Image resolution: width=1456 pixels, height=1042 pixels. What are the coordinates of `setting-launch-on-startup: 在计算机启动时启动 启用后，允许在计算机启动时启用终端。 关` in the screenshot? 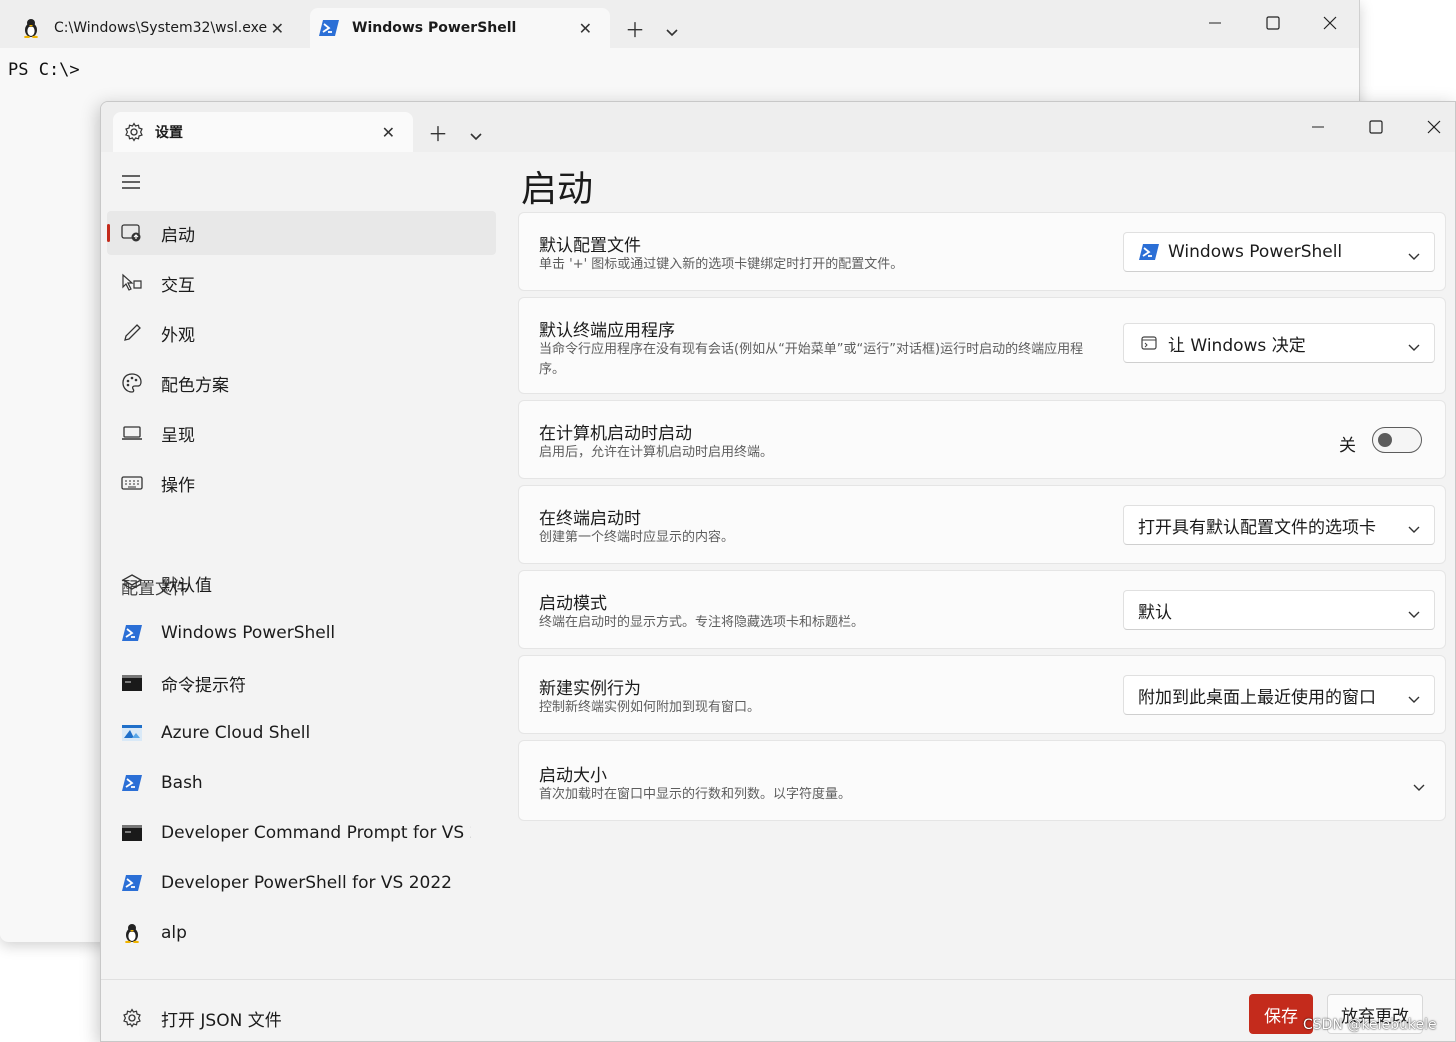 It's located at (982, 439).